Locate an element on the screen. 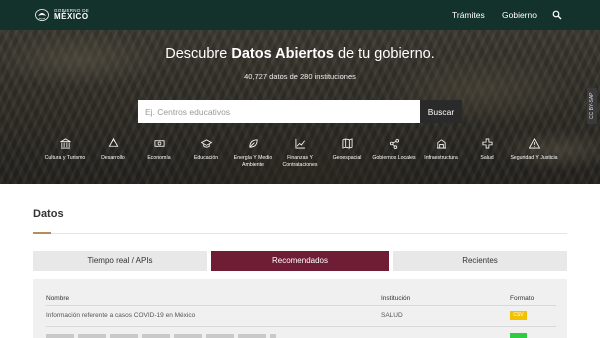  column-header-institucion: Institución is located at coordinates (395, 298).